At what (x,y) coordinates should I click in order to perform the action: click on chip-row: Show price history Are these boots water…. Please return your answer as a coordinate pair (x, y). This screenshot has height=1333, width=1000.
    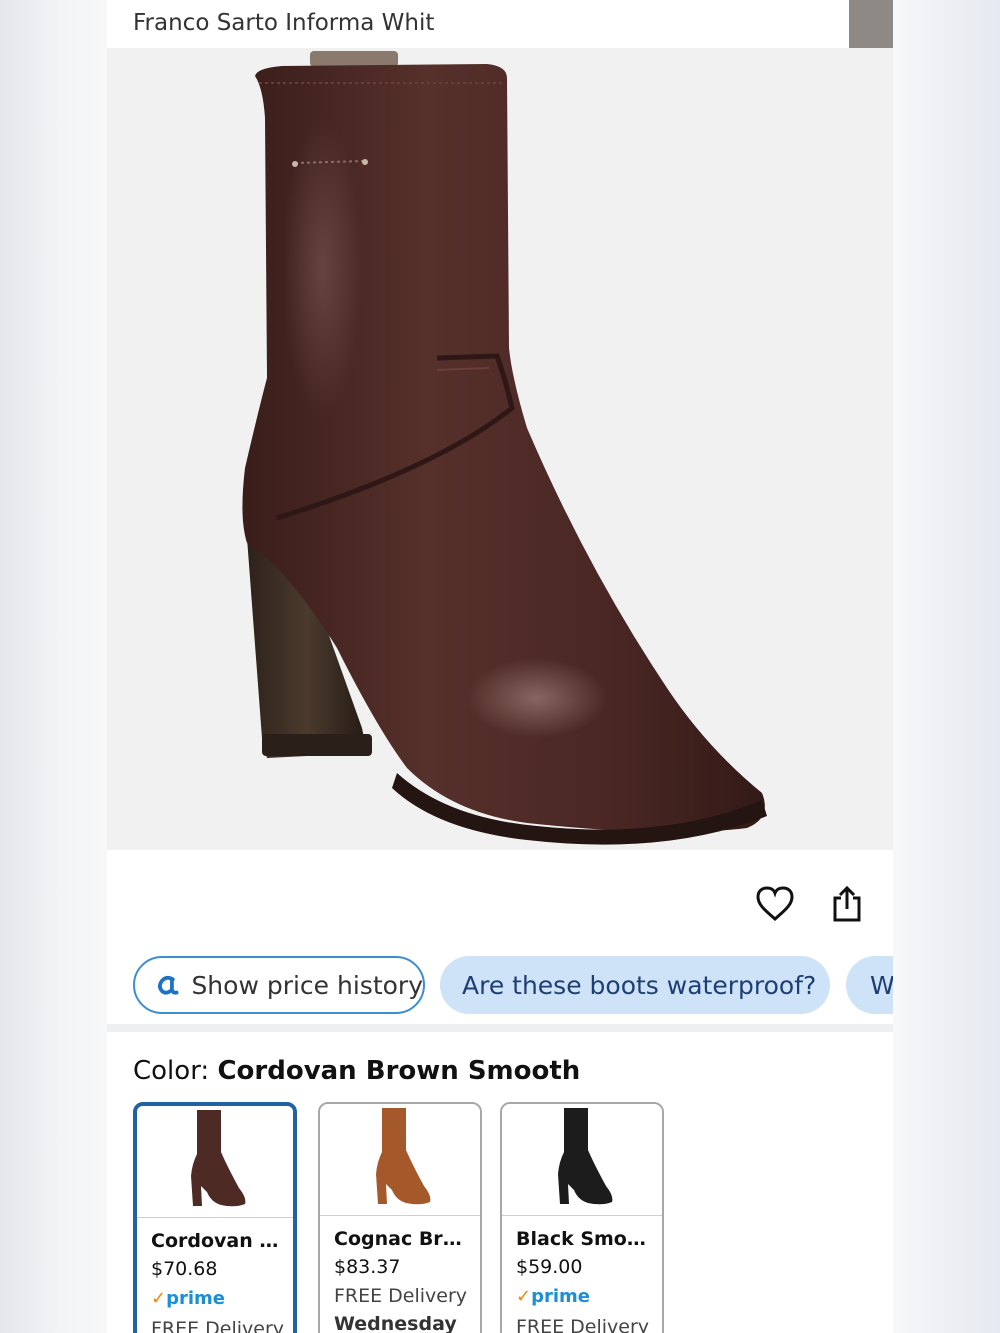
    Looking at the image, I should click on (500, 986).